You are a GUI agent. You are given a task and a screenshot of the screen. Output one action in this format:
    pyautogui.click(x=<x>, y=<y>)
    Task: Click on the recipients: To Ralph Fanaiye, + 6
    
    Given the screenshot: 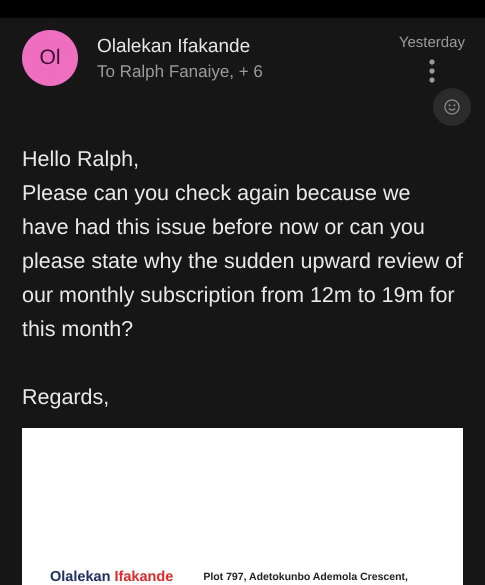 What is the action you would take?
    pyautogui.click(x=238, y=72)
    